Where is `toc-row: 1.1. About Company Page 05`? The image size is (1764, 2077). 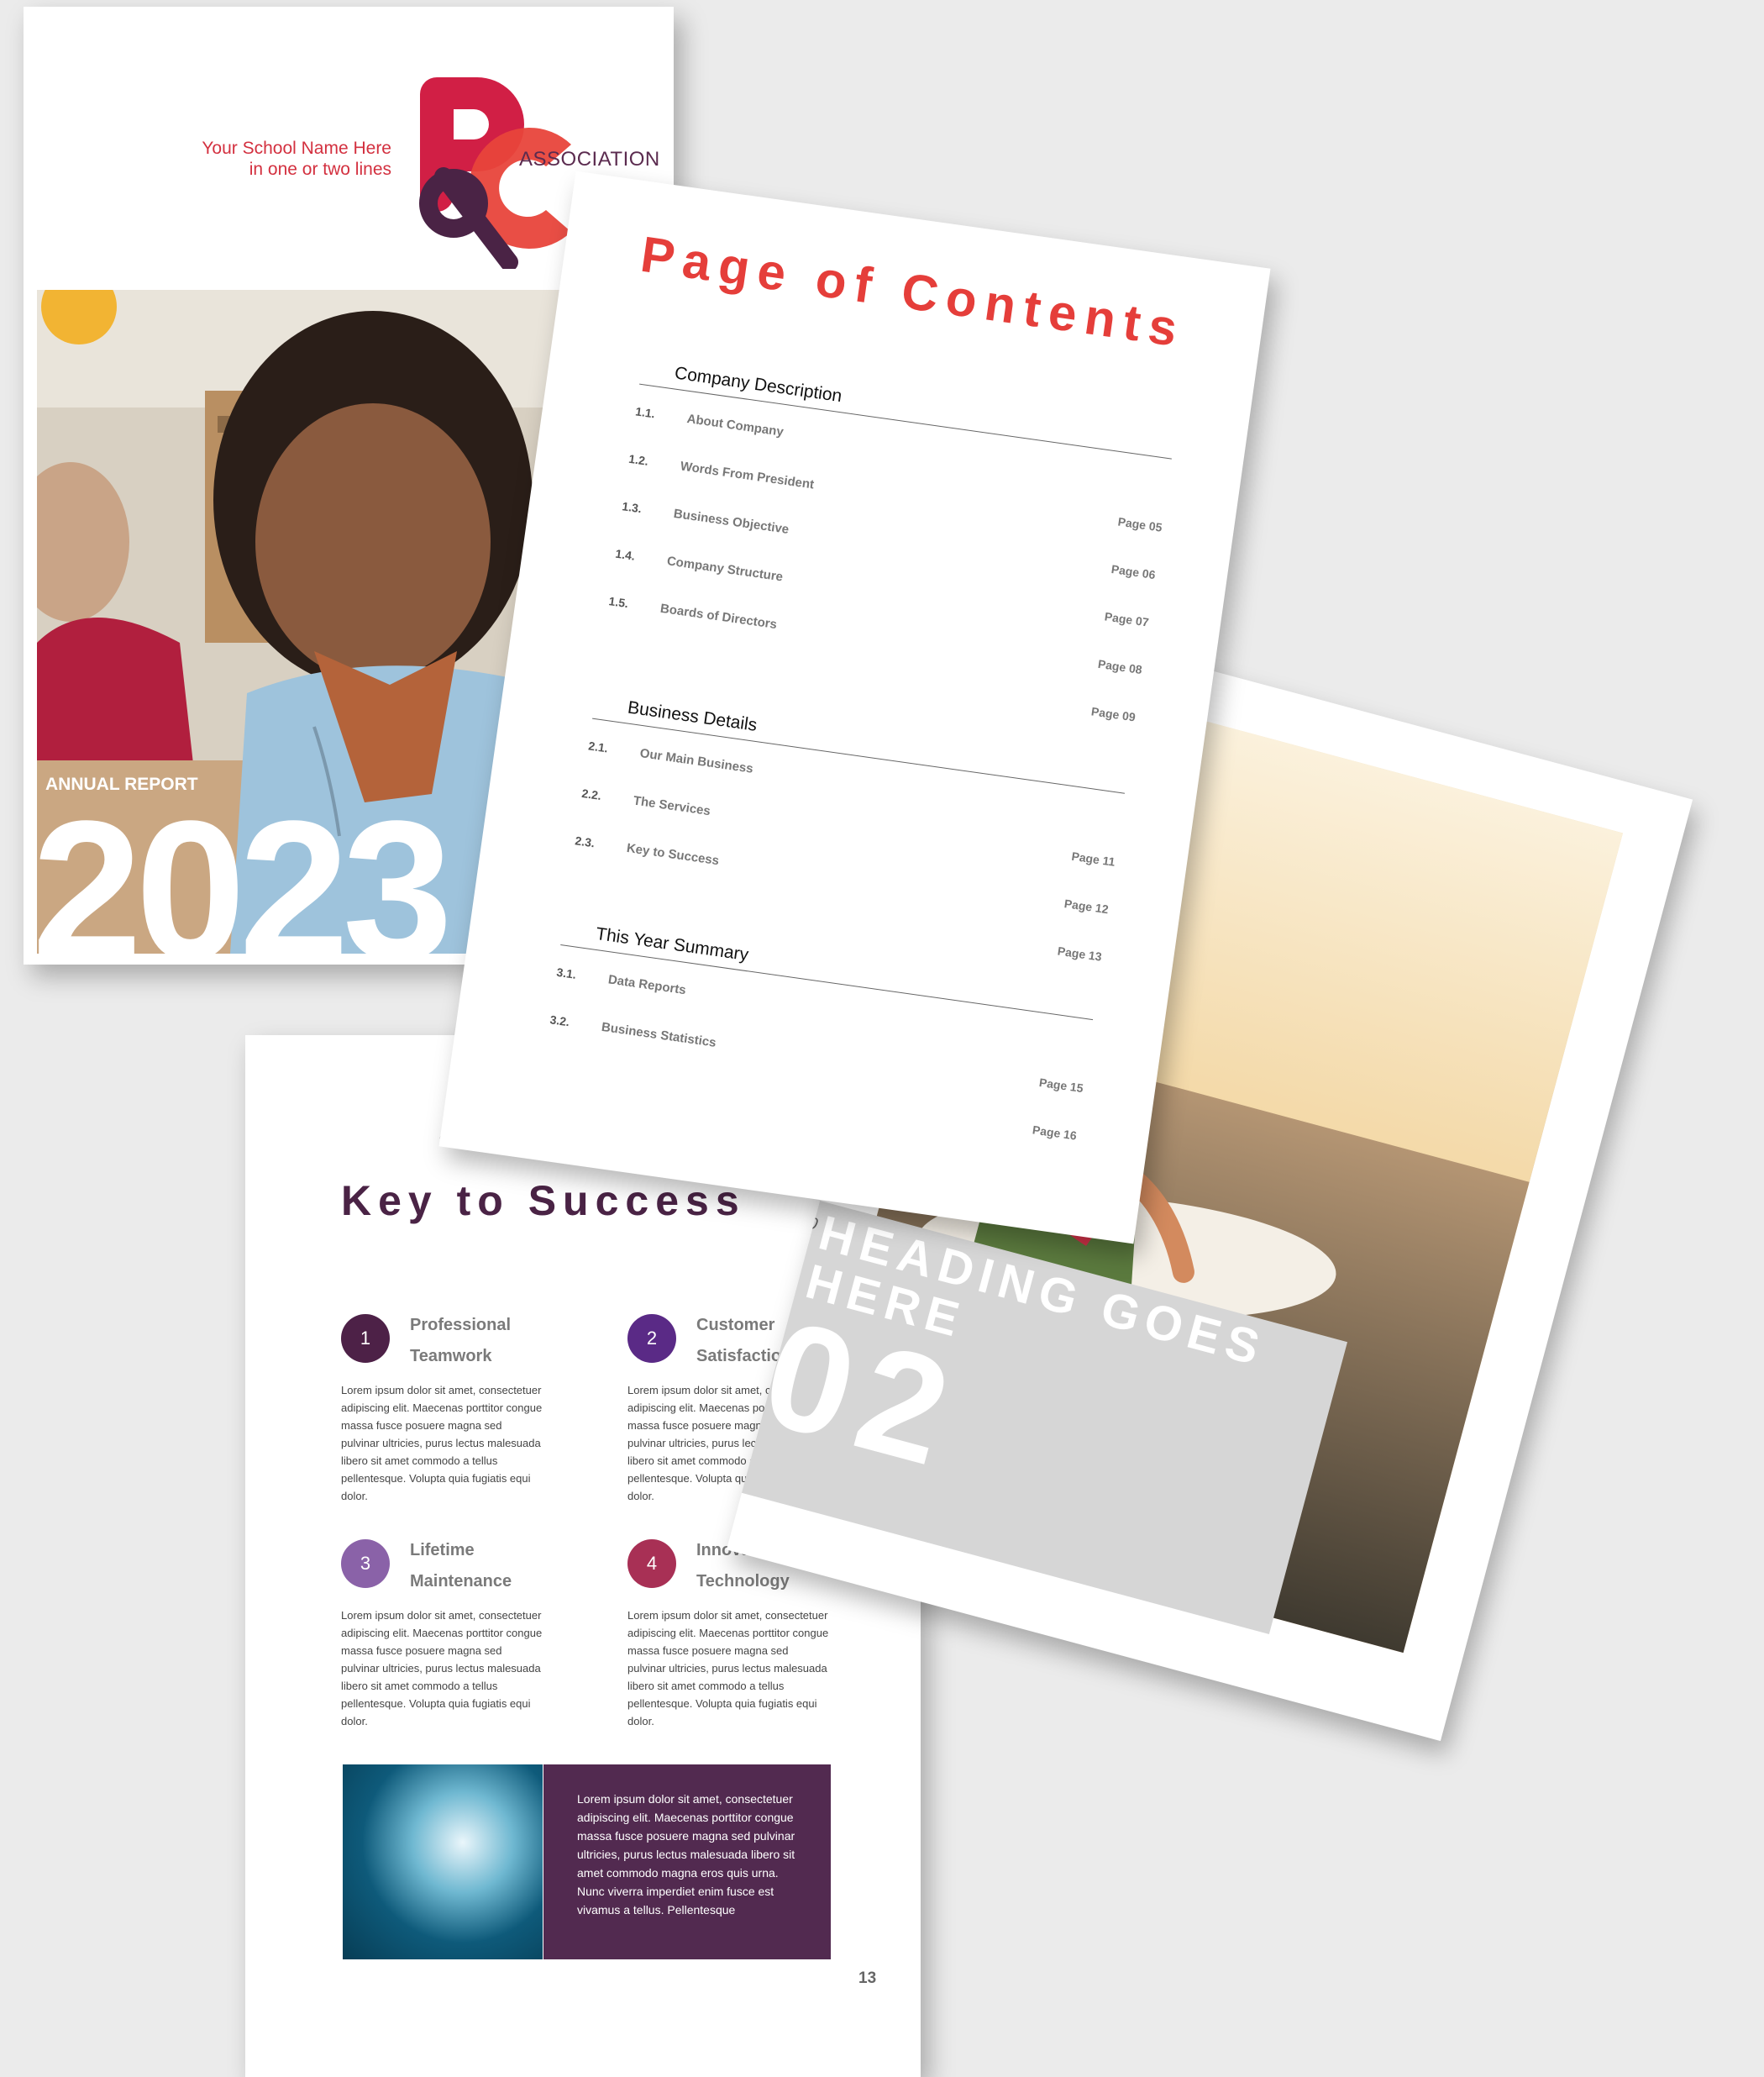 toc-row: 1.1. About Company Page 05 is located at coordinates (901, 469).